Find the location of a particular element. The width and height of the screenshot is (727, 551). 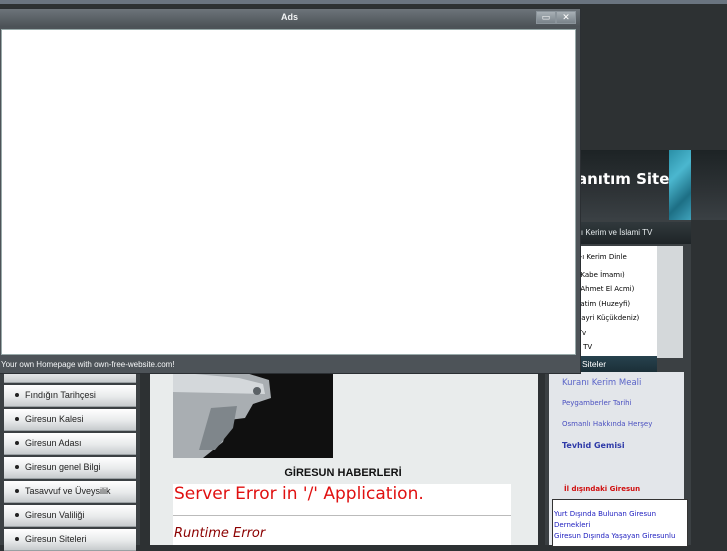

popup-title: Ads is located at coordinates (289, 17).